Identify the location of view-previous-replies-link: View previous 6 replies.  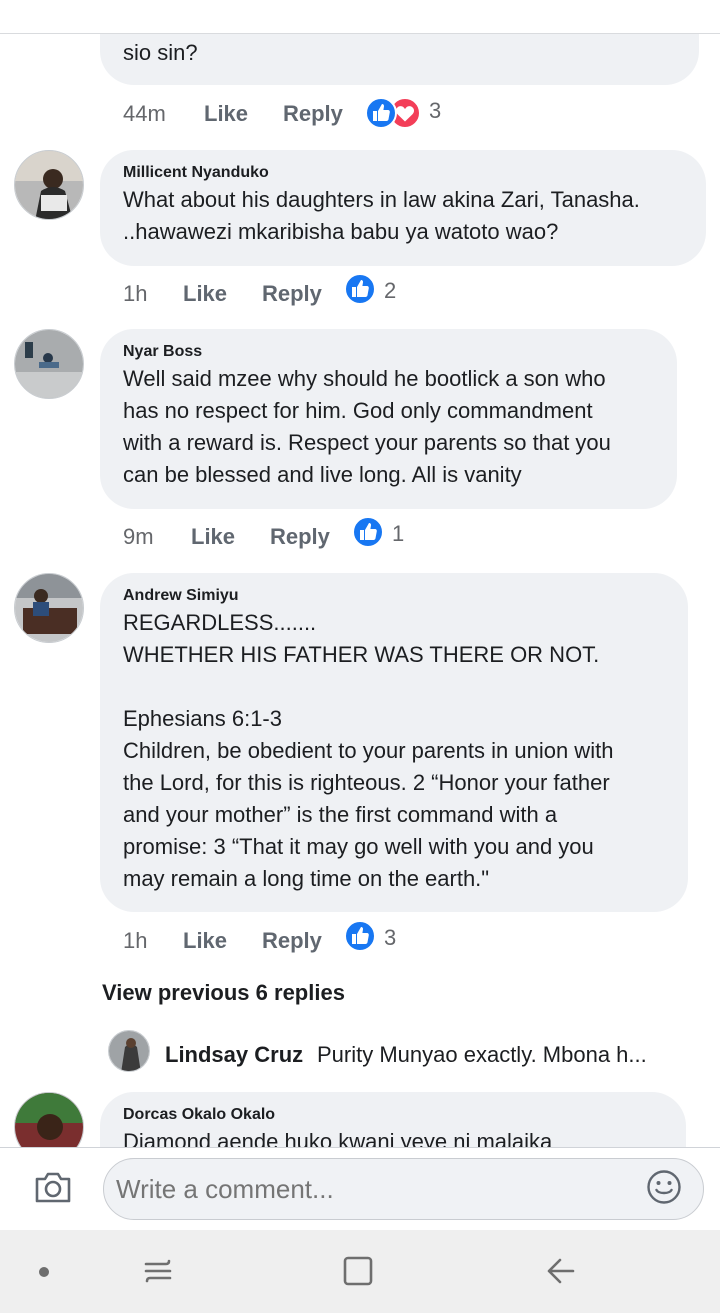
(223, 993).